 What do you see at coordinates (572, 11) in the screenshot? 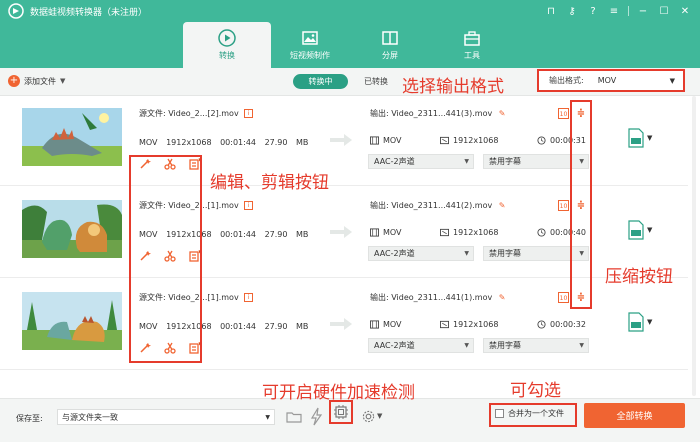
I see `key-icon: ⚷` at bounding box center [572, 11].